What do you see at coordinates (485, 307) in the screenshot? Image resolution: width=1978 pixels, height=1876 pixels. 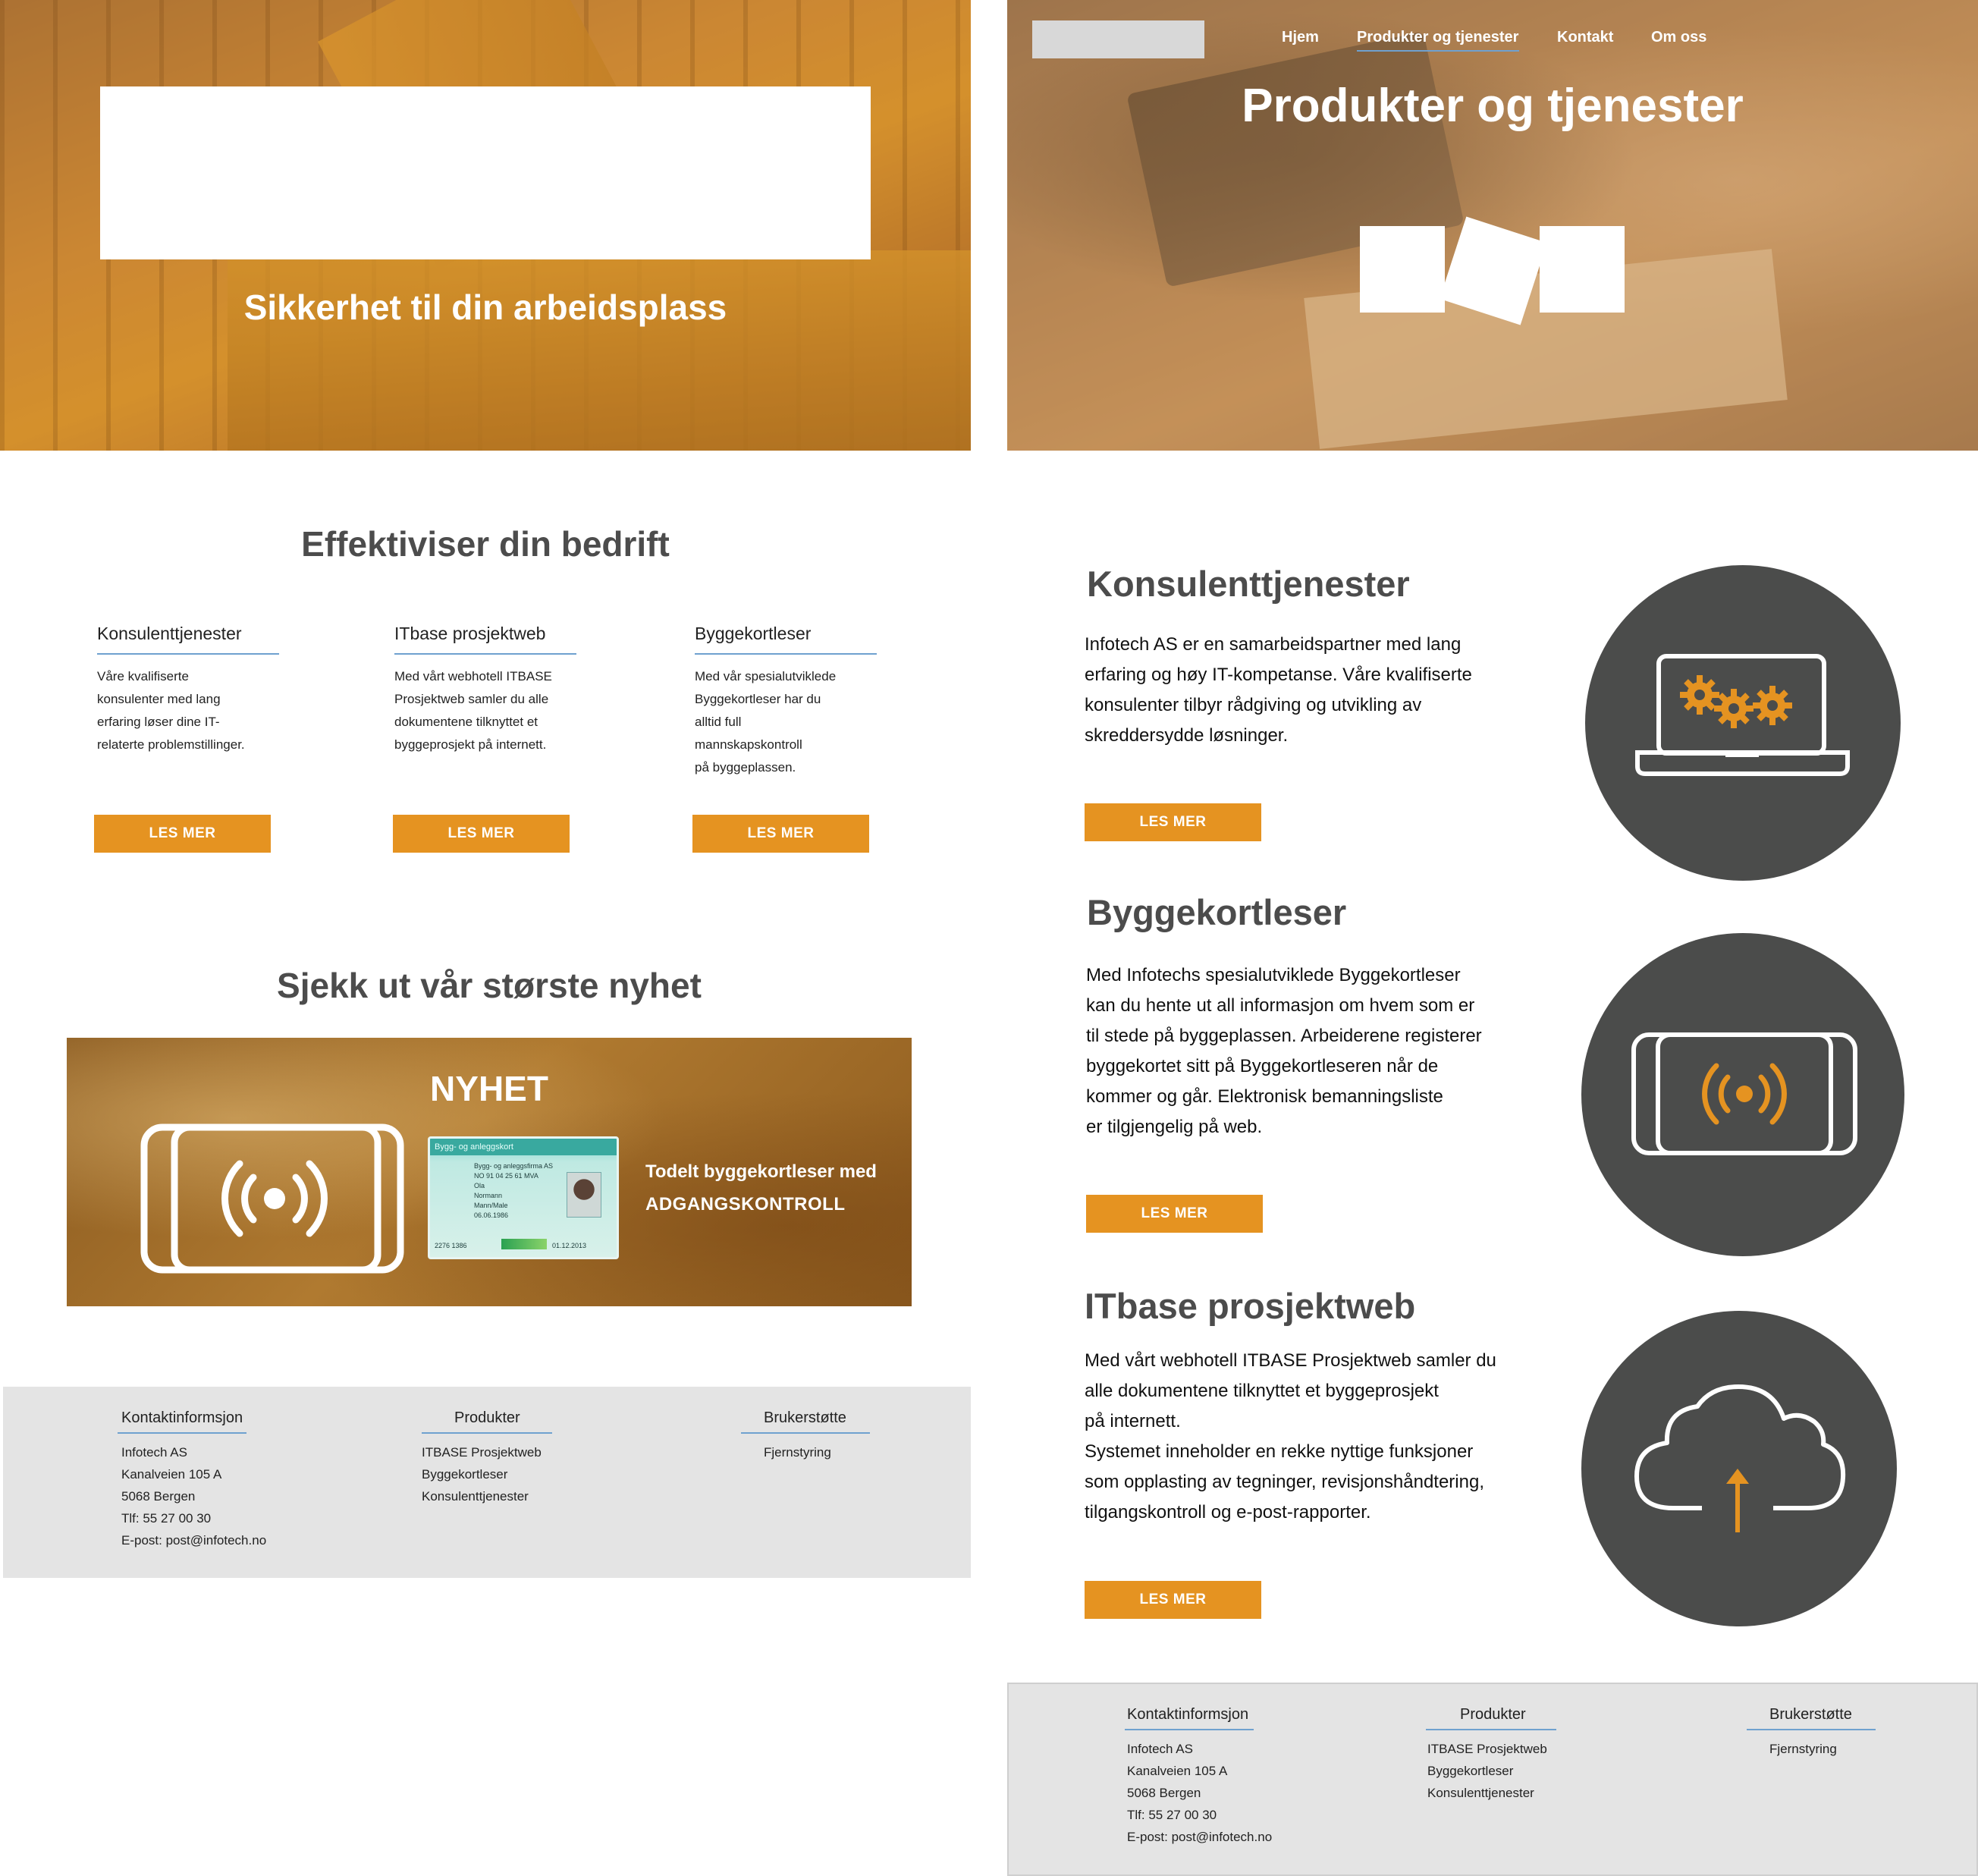 I see `hero-title: Sikkerhet til din arbeidsplass` at bounding box center [485, 307].